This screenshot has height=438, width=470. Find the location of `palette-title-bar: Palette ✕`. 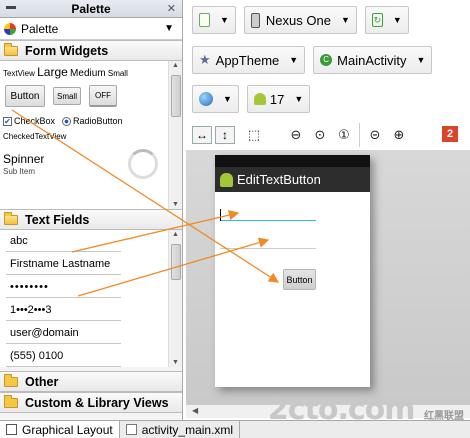

palette-title-bar: Palette ✕ is located at coordinates (91, 9).